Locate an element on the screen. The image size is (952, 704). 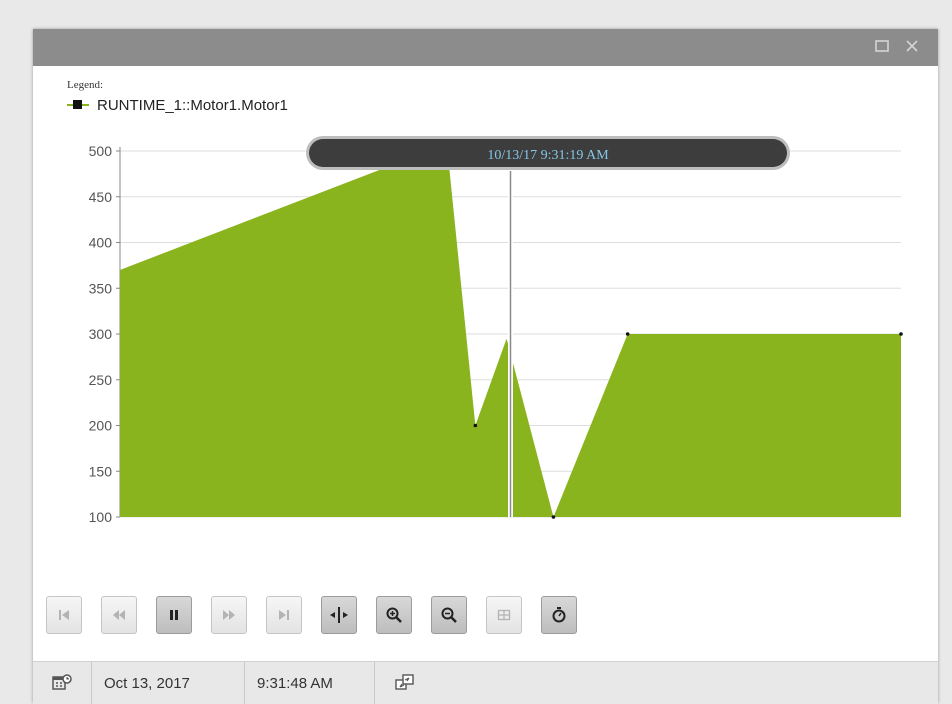
legend-marker-icon is located at coordinates (78, 105).